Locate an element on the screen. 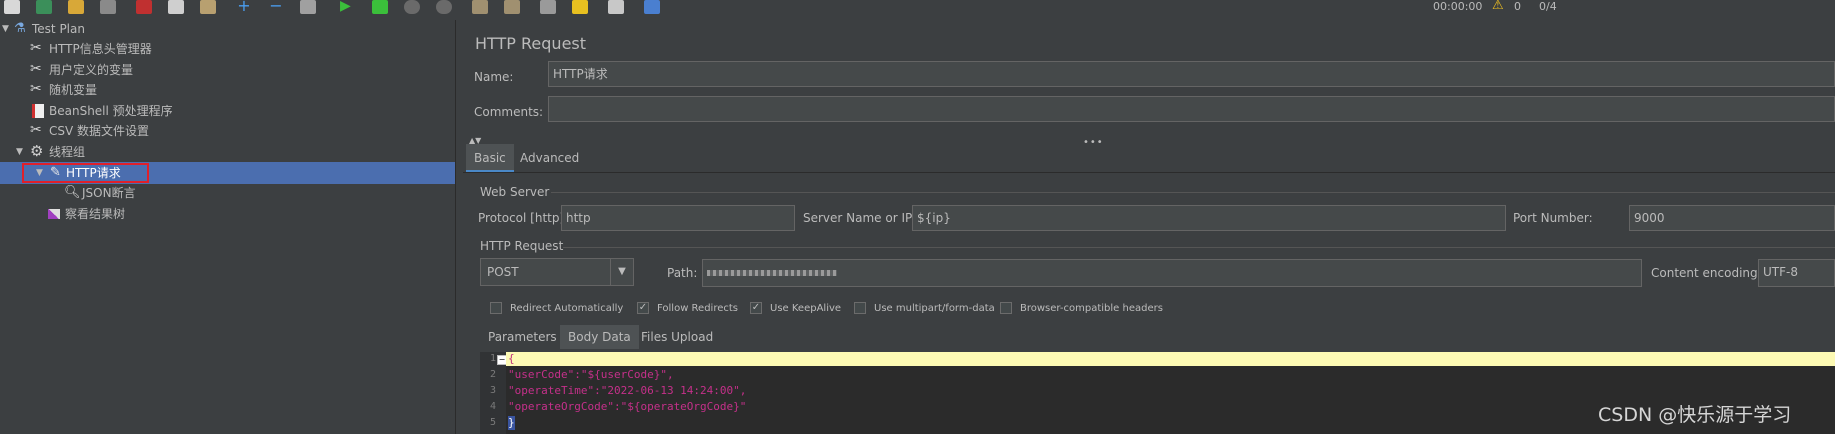 The height and width of the screenshot is (434, 1835). shutdown-icon is located at coordinates (444, 7).